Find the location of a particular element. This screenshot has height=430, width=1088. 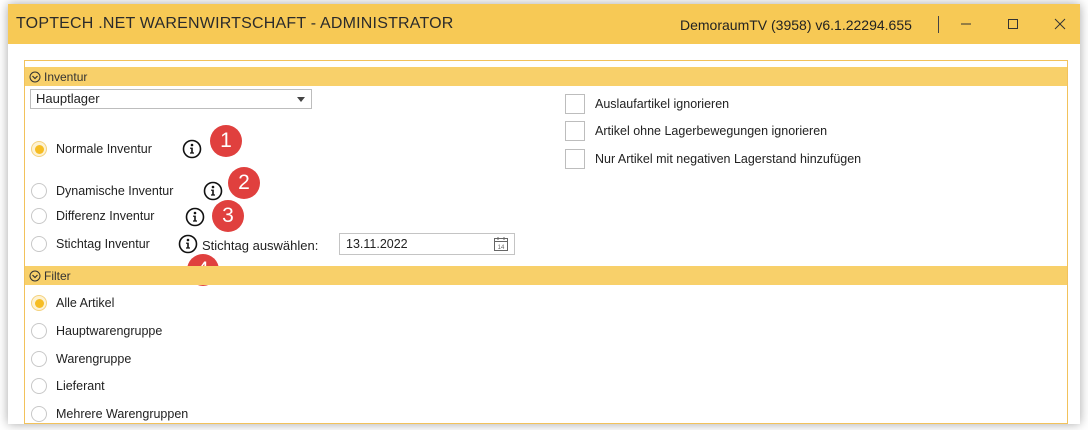

radio-label: Mehrere Warengruppen is located at coordinates (122, 414).